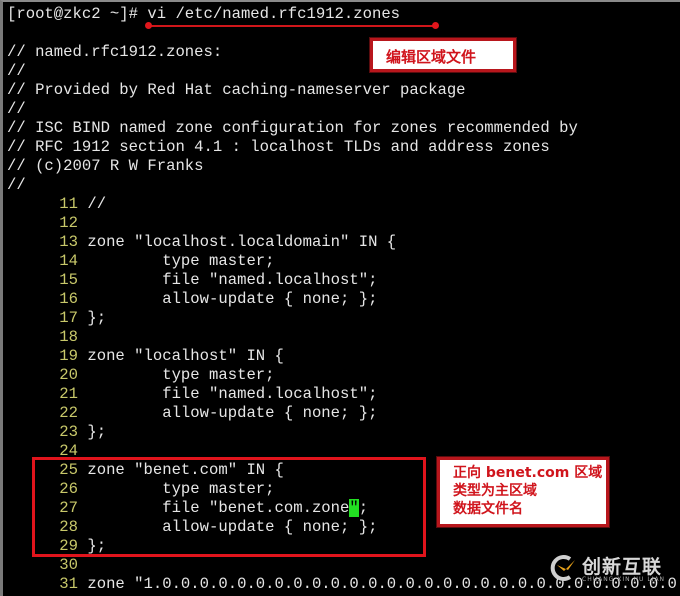  What do you see at coordinates (47, 223) in the screenshot?
I see `code-line: 12` at bounding box center [47, 223].